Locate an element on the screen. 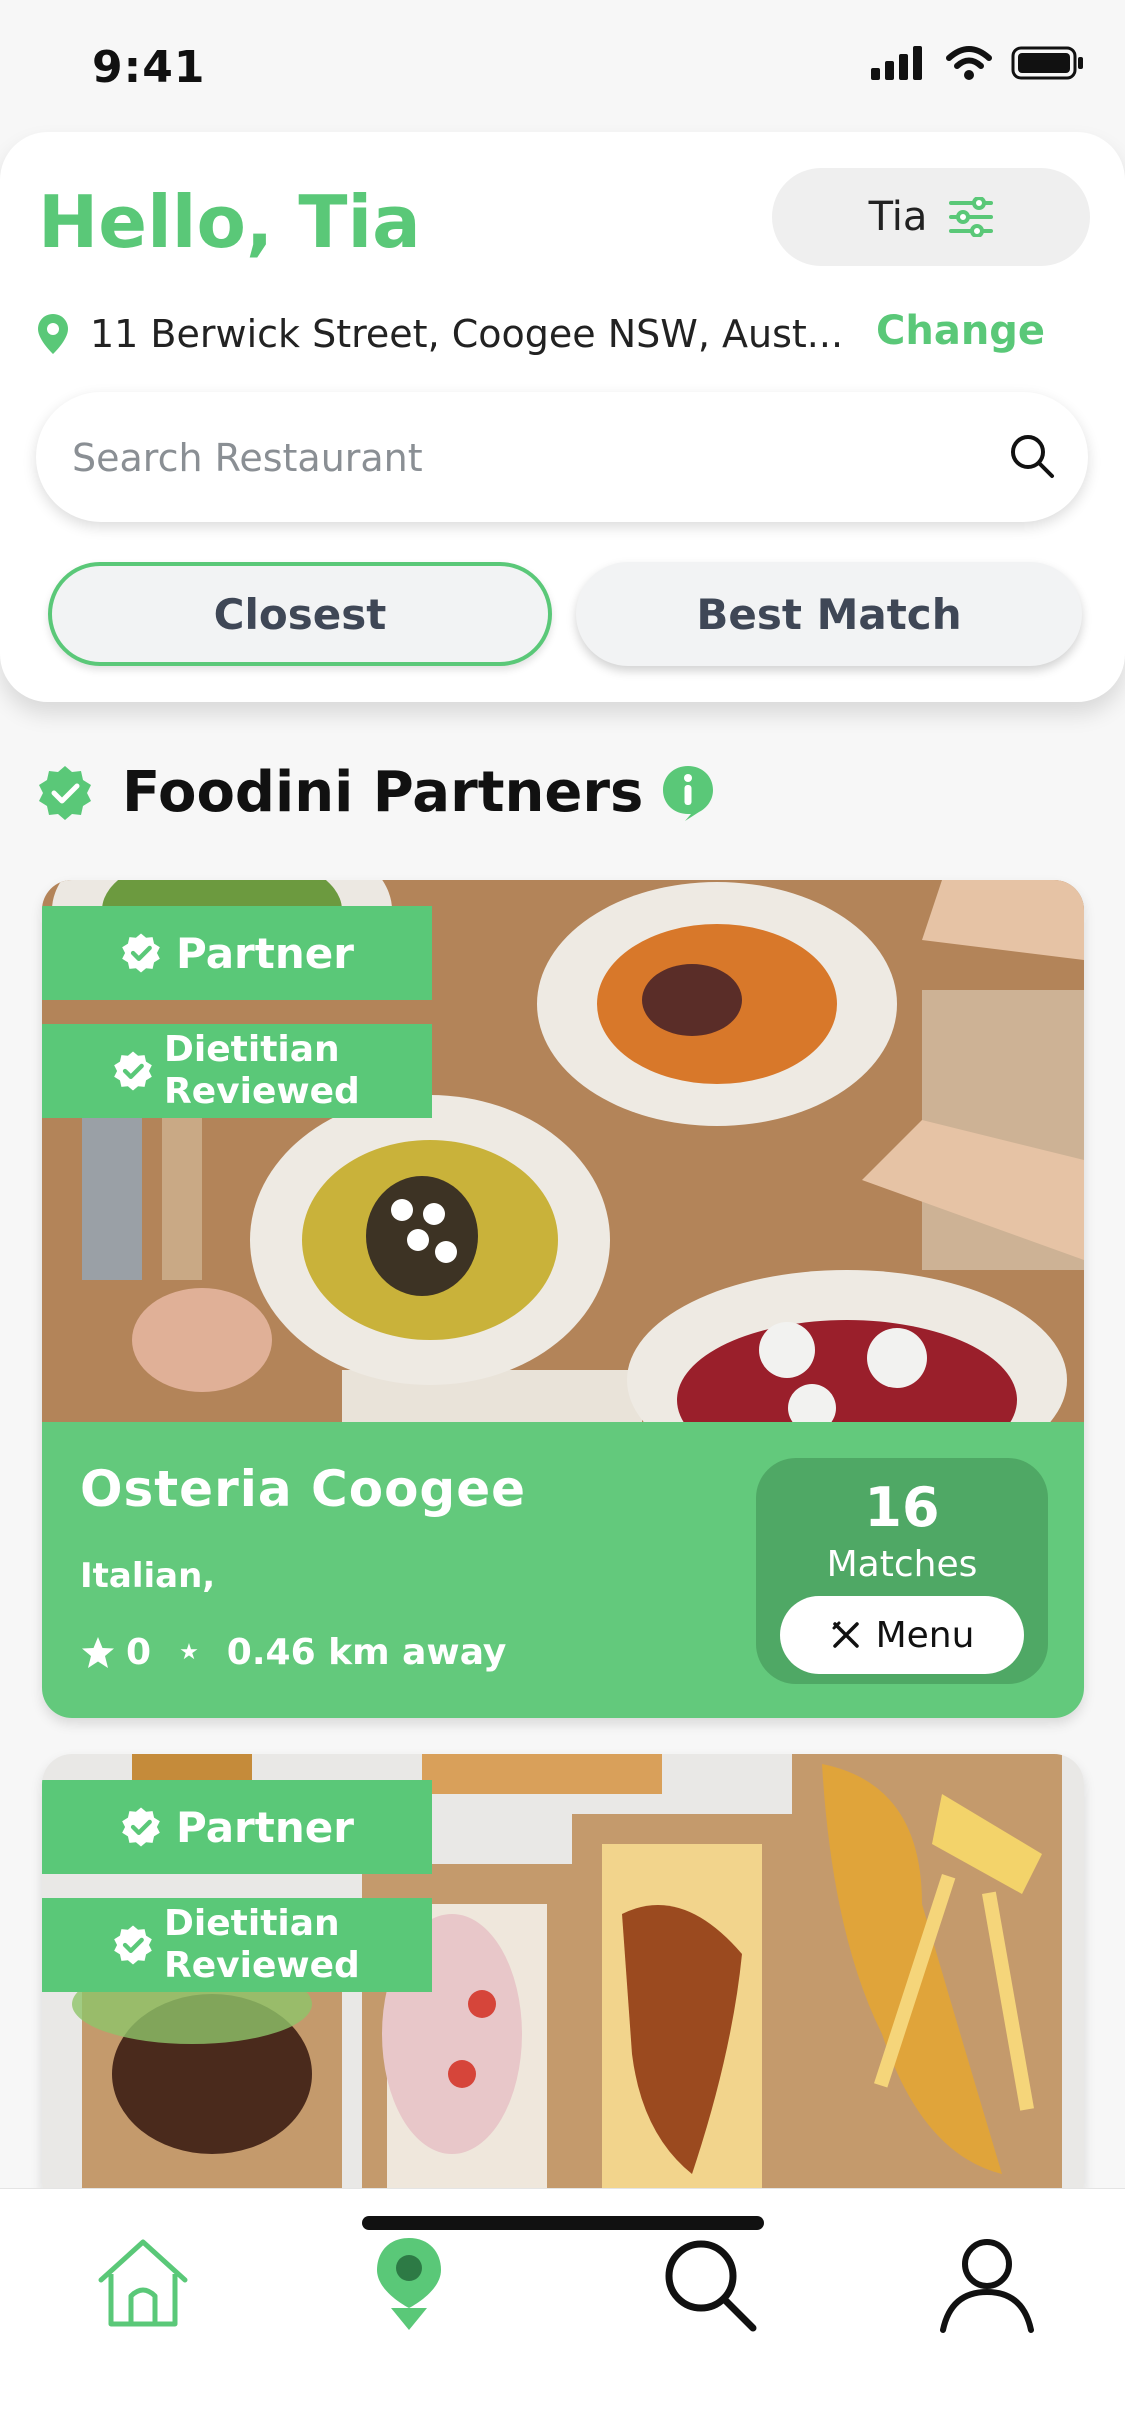 The image size is (1125, 2436). sort-best-match-button: Best Match is located at coordinates (829, 614).